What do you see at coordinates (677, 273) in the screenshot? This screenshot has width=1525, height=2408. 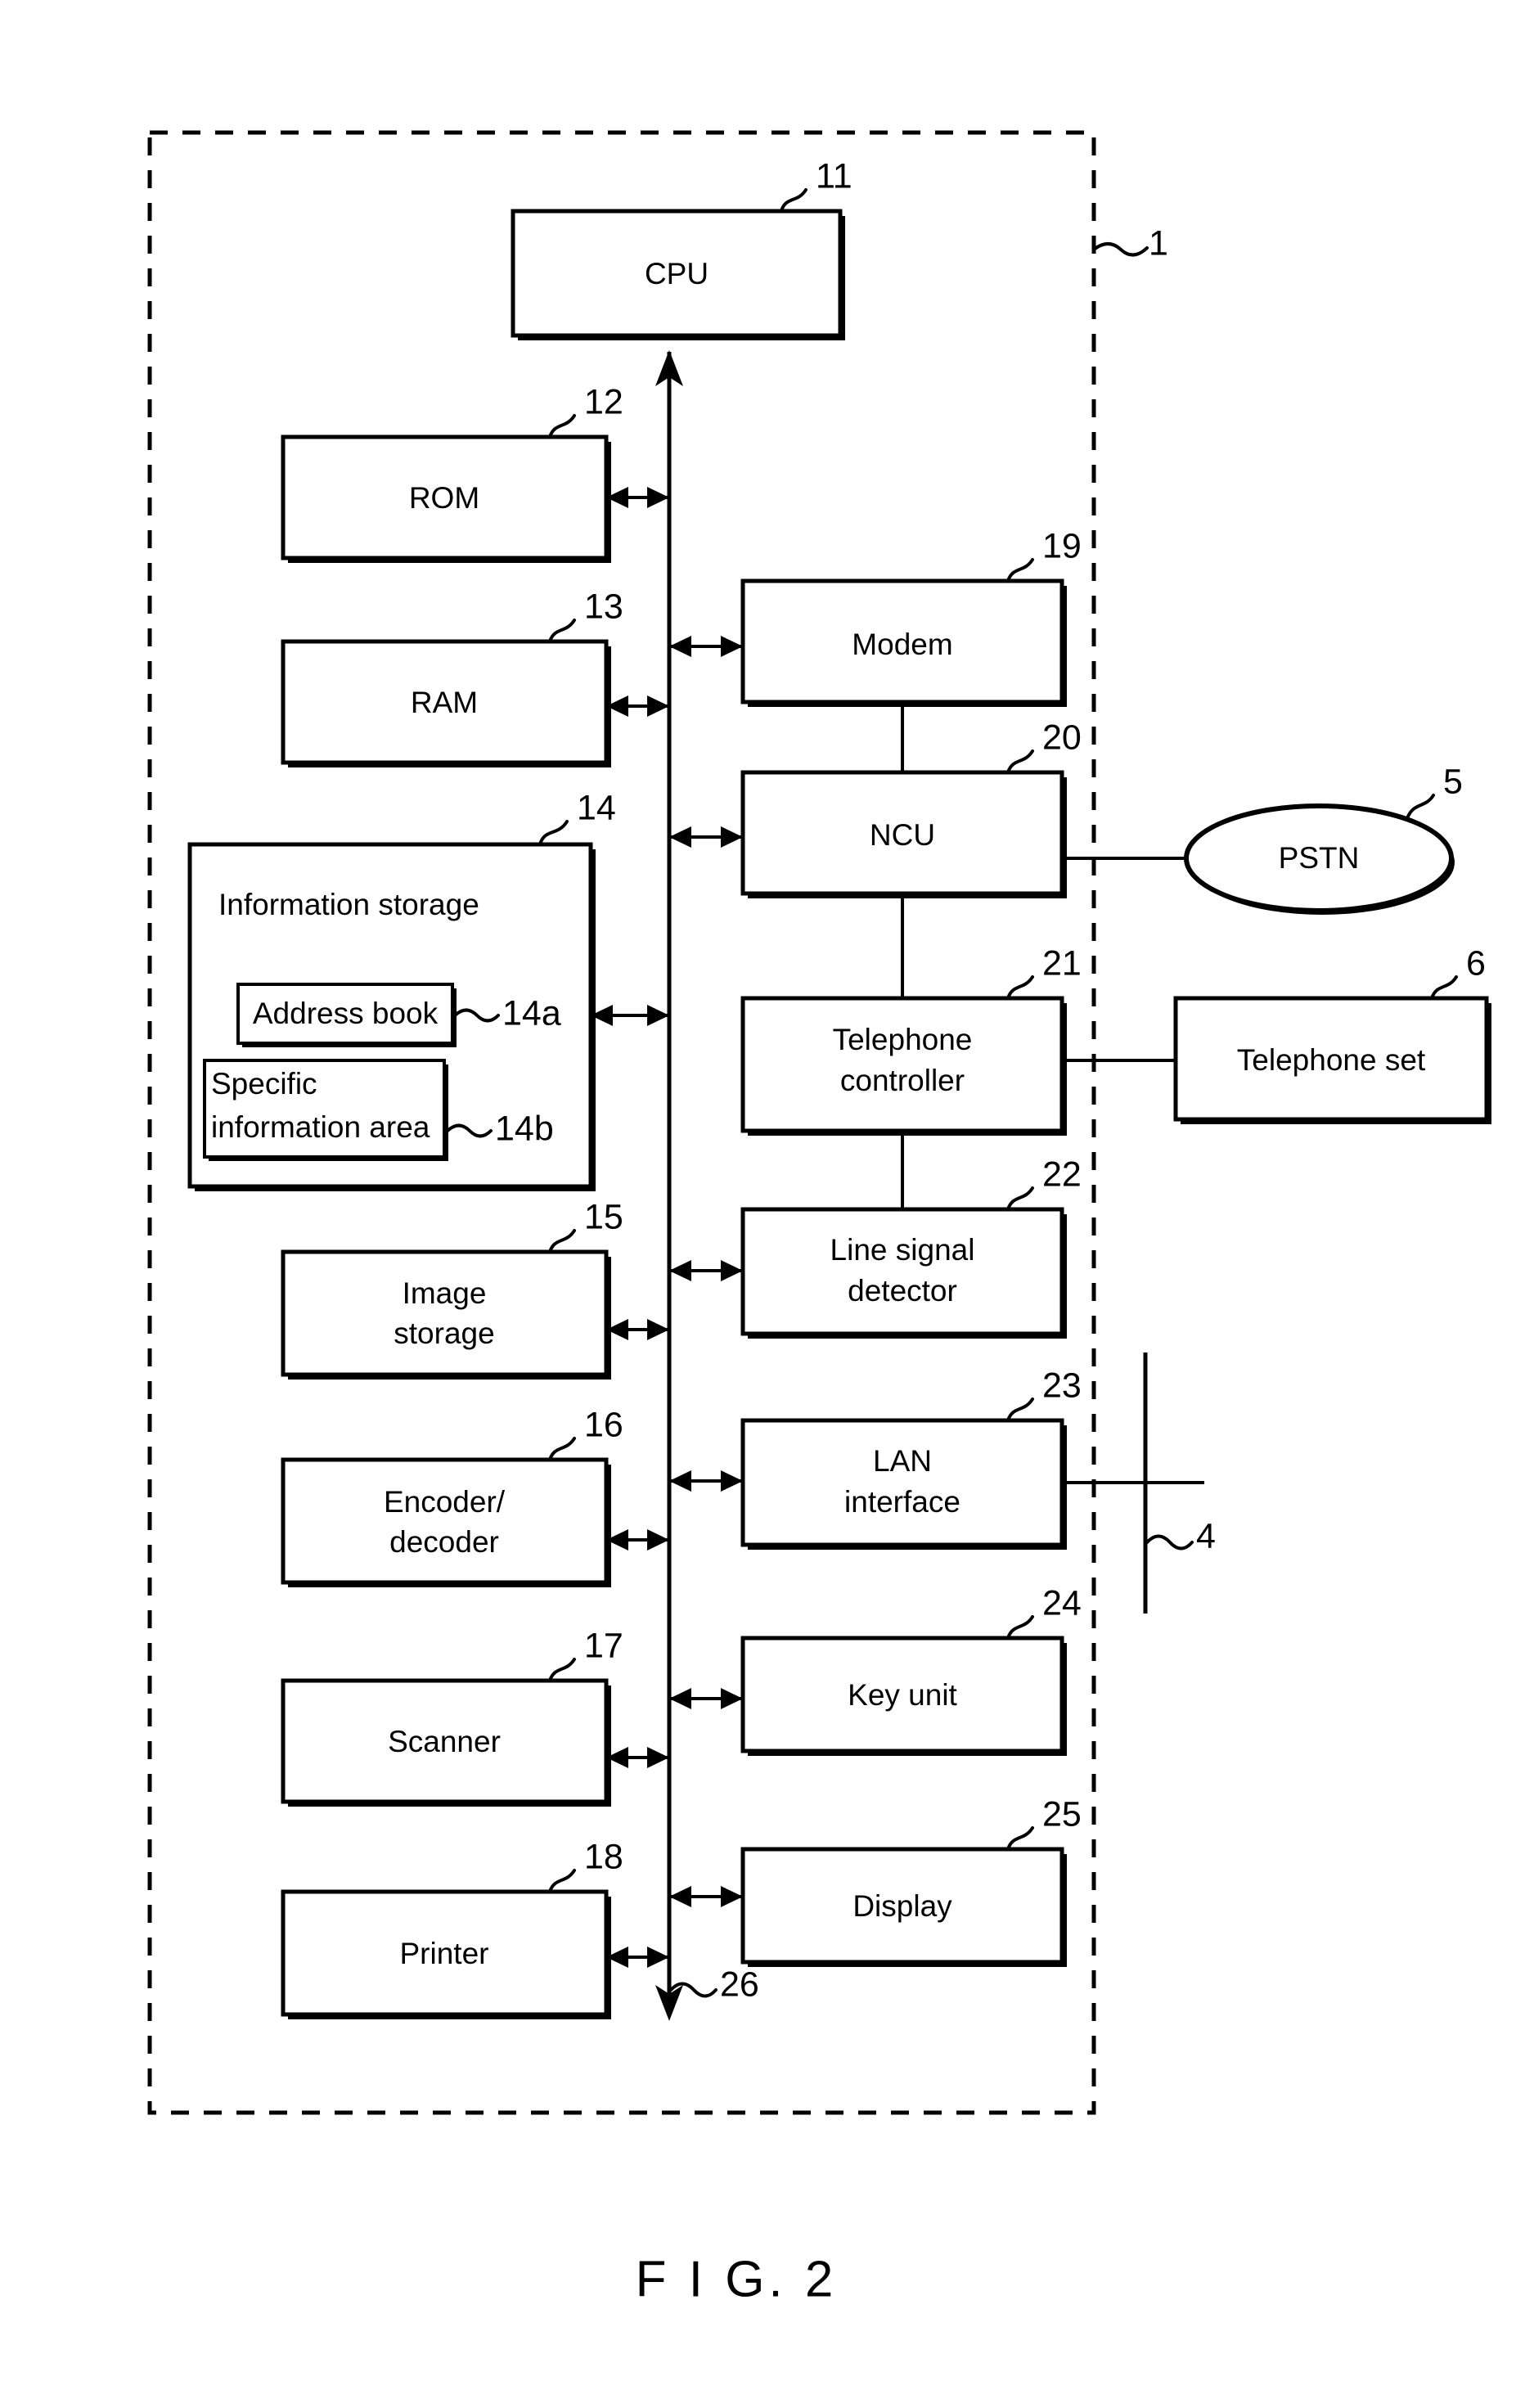 I see `label-cpu: CPU` at bounding box center [677, 273].